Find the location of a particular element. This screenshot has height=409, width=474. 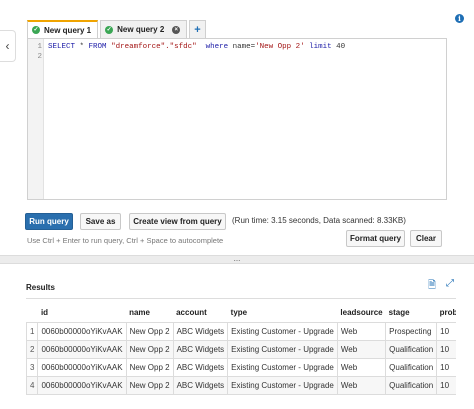

clear-button: Clear is located at coordinates (426, 238).